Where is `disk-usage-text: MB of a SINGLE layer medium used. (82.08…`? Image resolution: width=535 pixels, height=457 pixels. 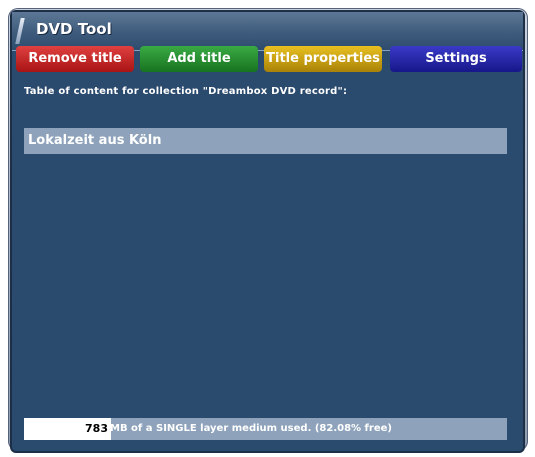
disk-usage-text: MB of a SINGLE layer medium used. (82.08… is located at coordinates (251, 428).